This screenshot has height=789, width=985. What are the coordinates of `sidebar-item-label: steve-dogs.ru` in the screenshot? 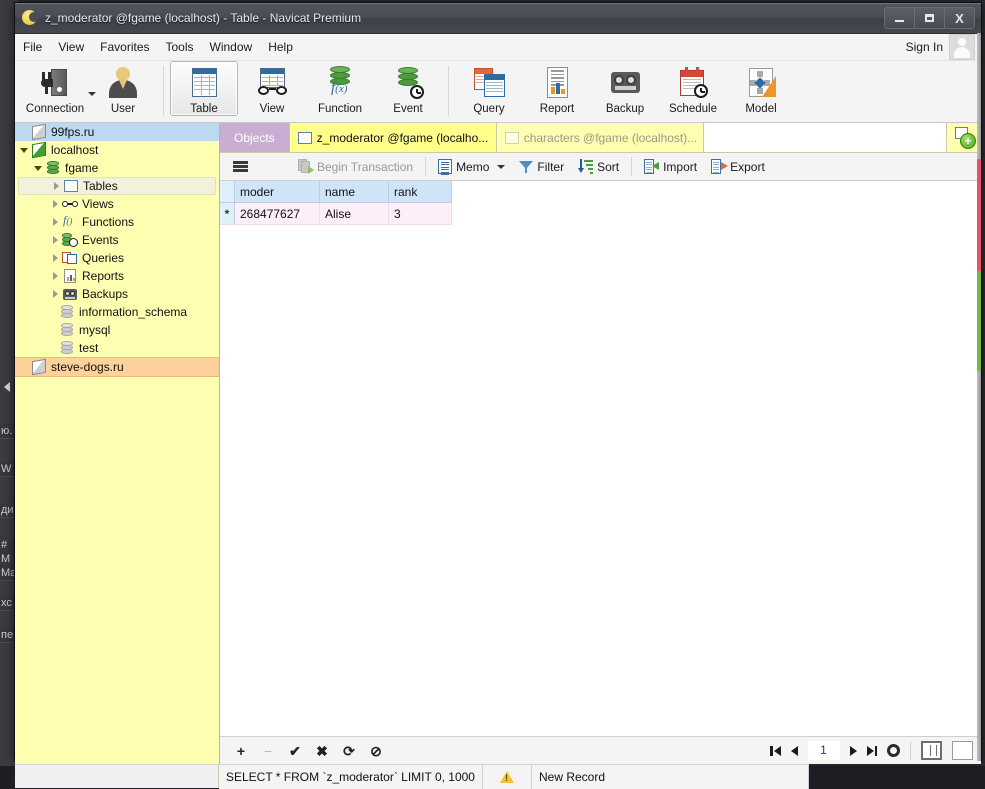 It's located at (87, 367).